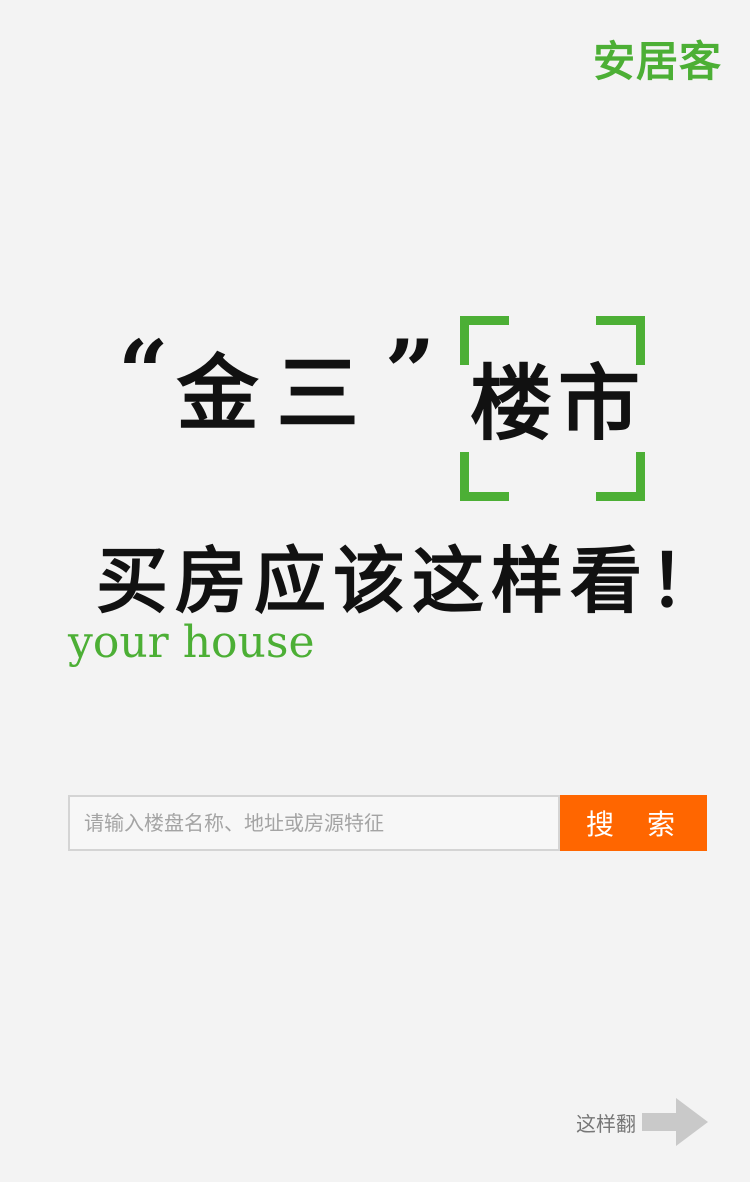 The image size is (750, 1182). I want to click on logo: 安居客, so click(657, 61).